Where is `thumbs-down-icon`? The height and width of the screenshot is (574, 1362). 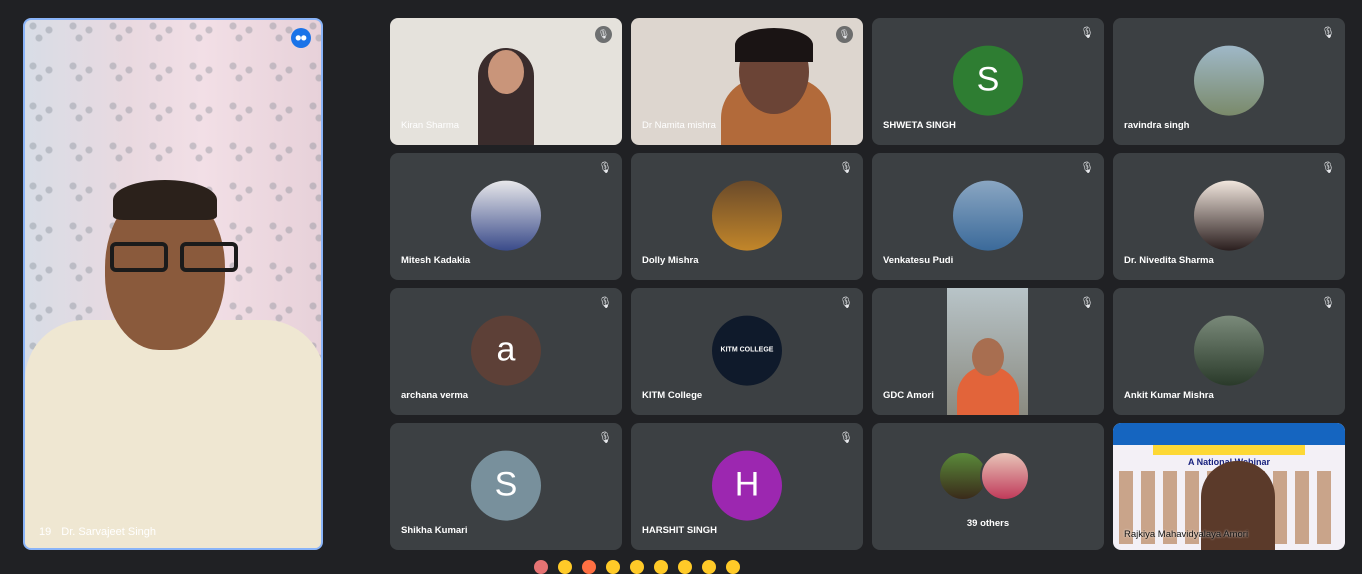
thumbs-down-icon is located at coordinates (733, 567).